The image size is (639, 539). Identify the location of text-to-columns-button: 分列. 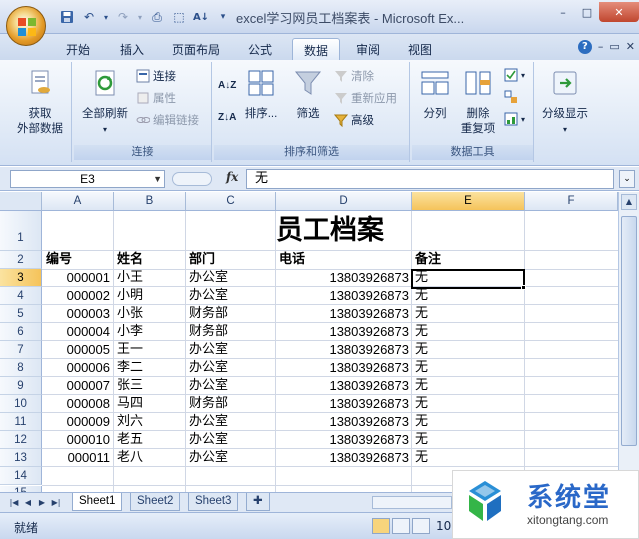
(435, 95).